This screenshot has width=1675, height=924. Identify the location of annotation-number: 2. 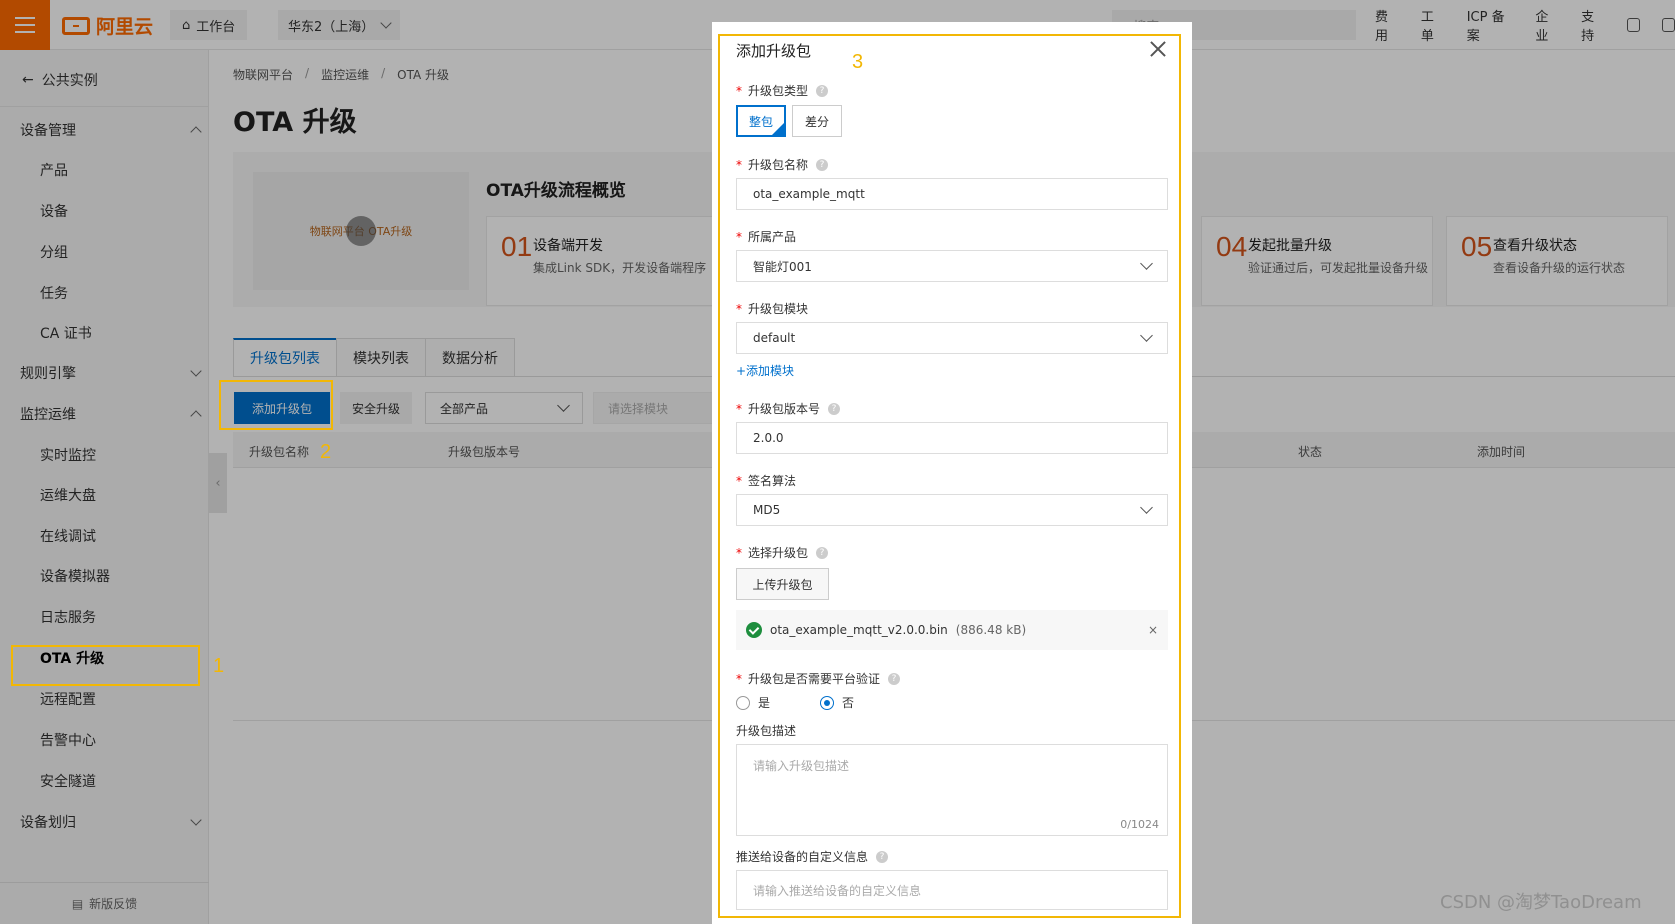
(326, 452).